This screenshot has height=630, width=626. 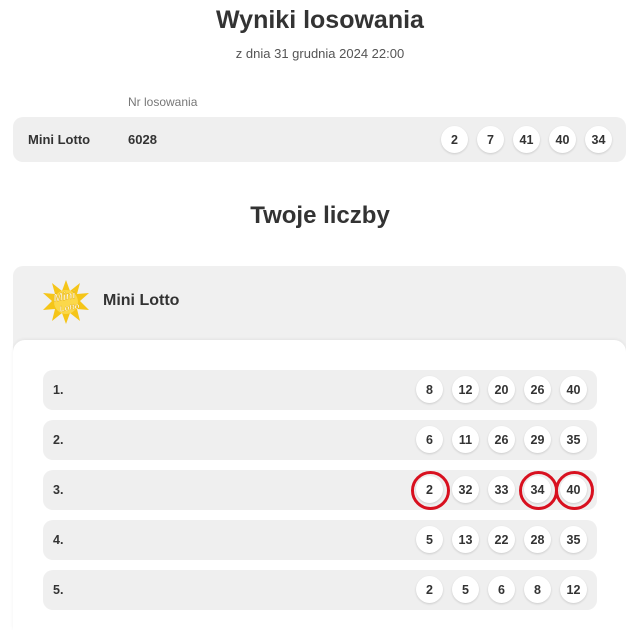 What do you see at coordinates (320, 53) in the screenshot?
I see `draw-date: z dnia 31 grudnia 2024 22:00` at bounding box center [320, 53].